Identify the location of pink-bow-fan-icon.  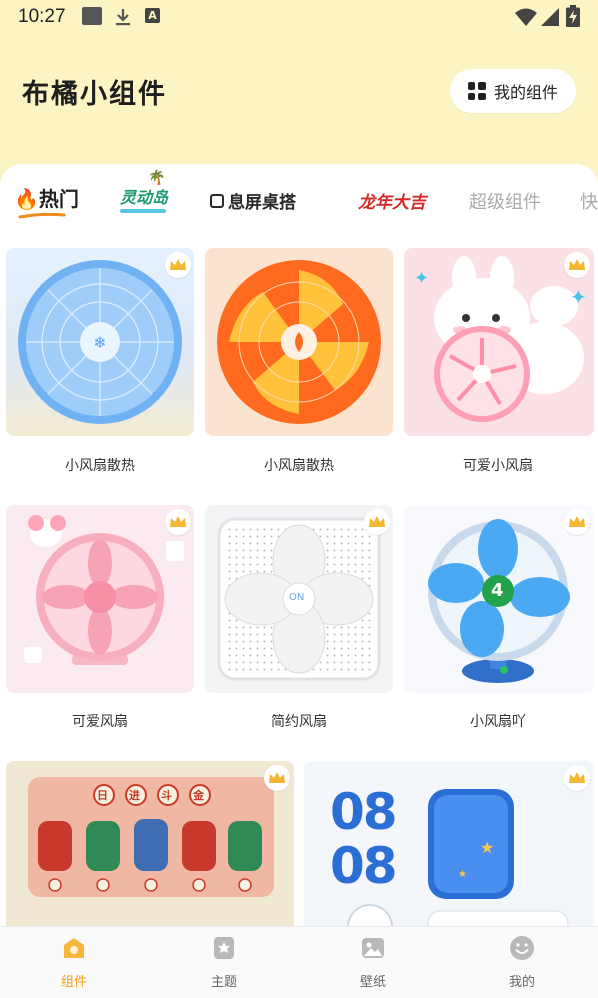
(104, 590).